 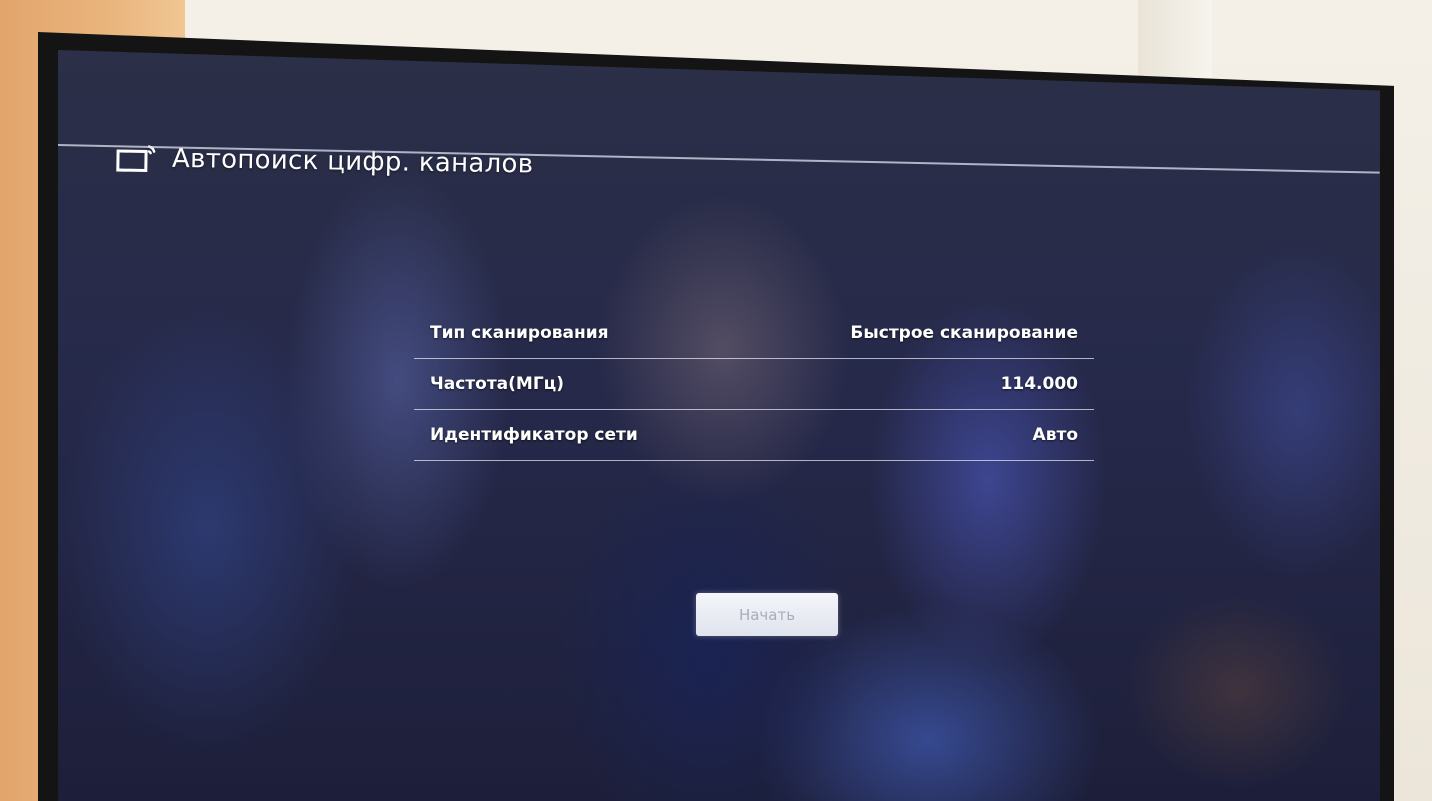 What do you see at coordinates (325, 161) in the screenshot?
I see `screen-header: Автопоиск цифр. каналов` at bounding box center [325, 161].